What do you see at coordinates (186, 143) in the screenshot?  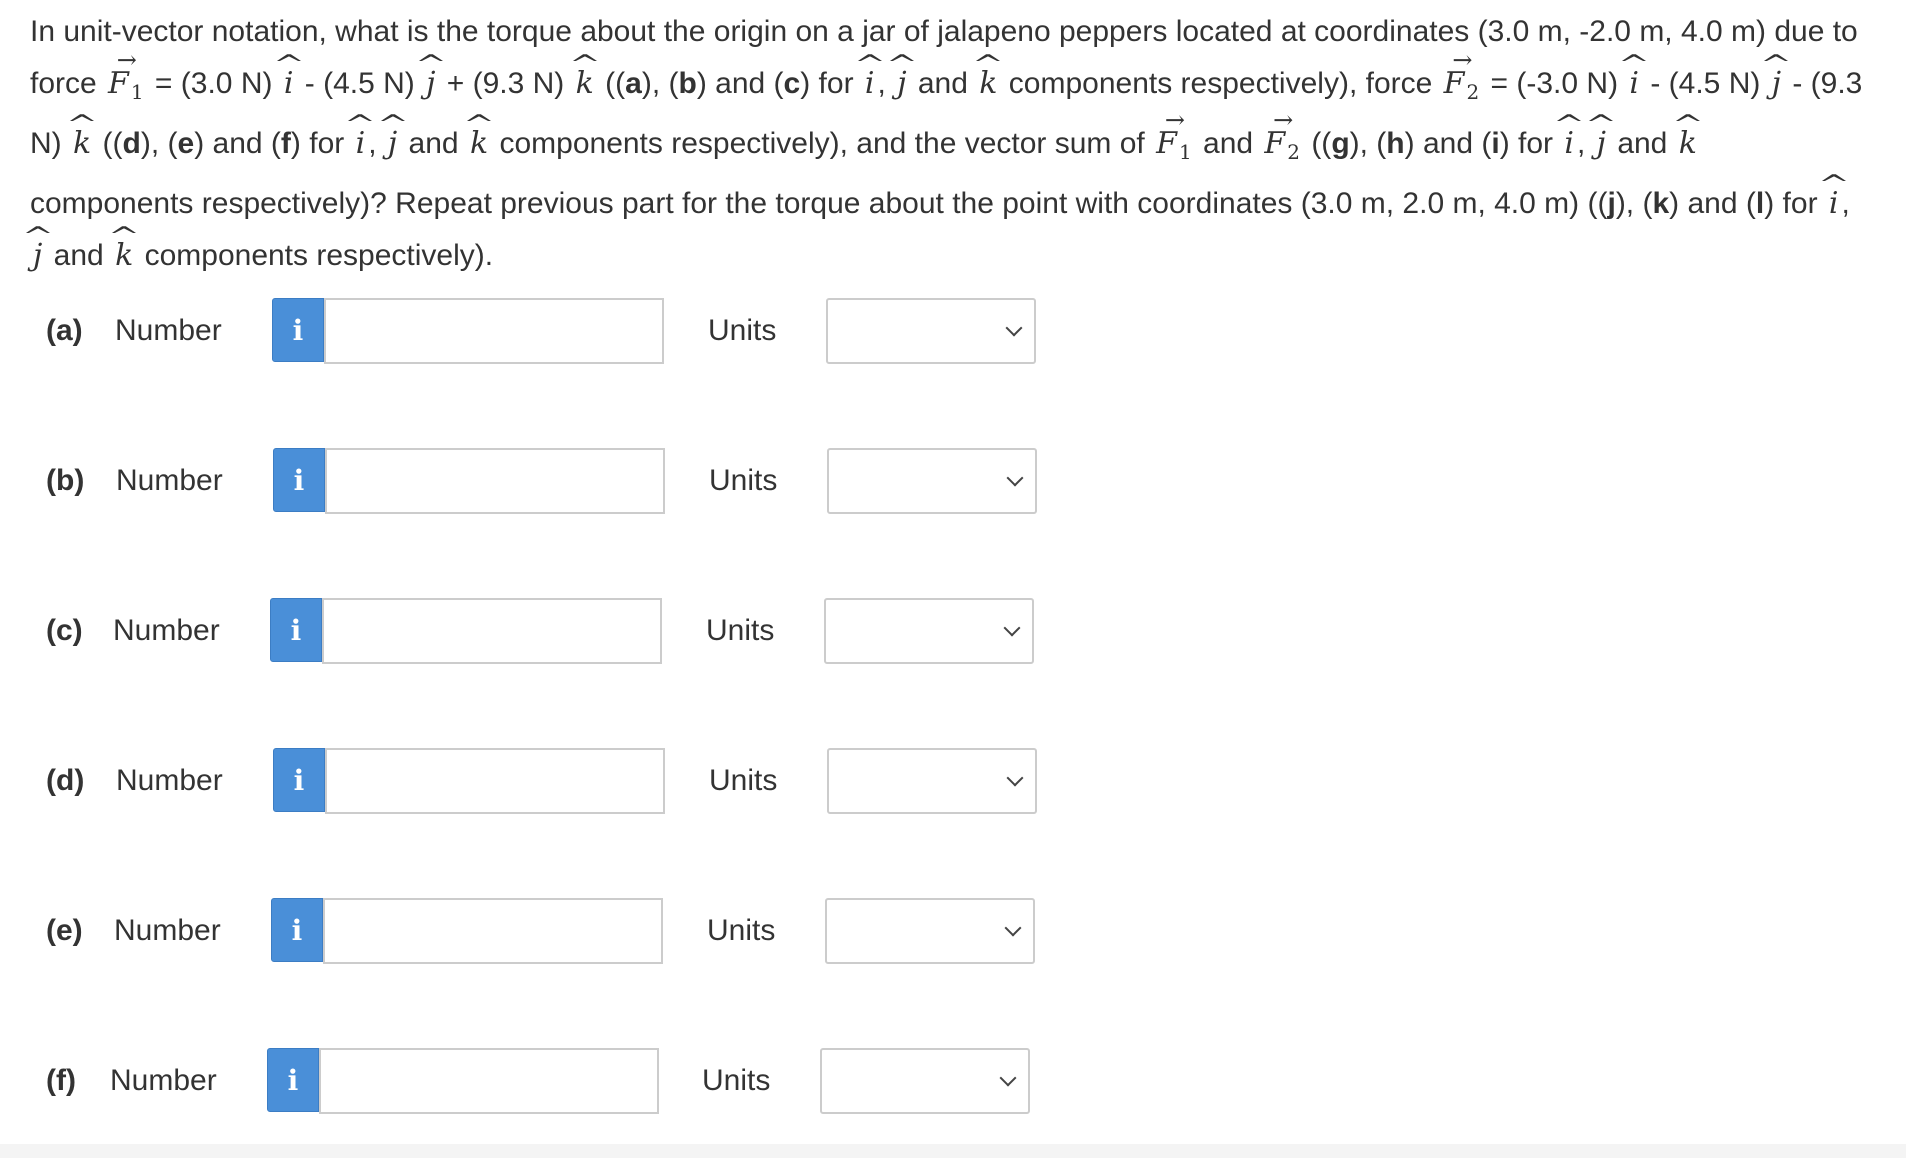 I see `part-ref-e: e` at bounding box center [186, 143].